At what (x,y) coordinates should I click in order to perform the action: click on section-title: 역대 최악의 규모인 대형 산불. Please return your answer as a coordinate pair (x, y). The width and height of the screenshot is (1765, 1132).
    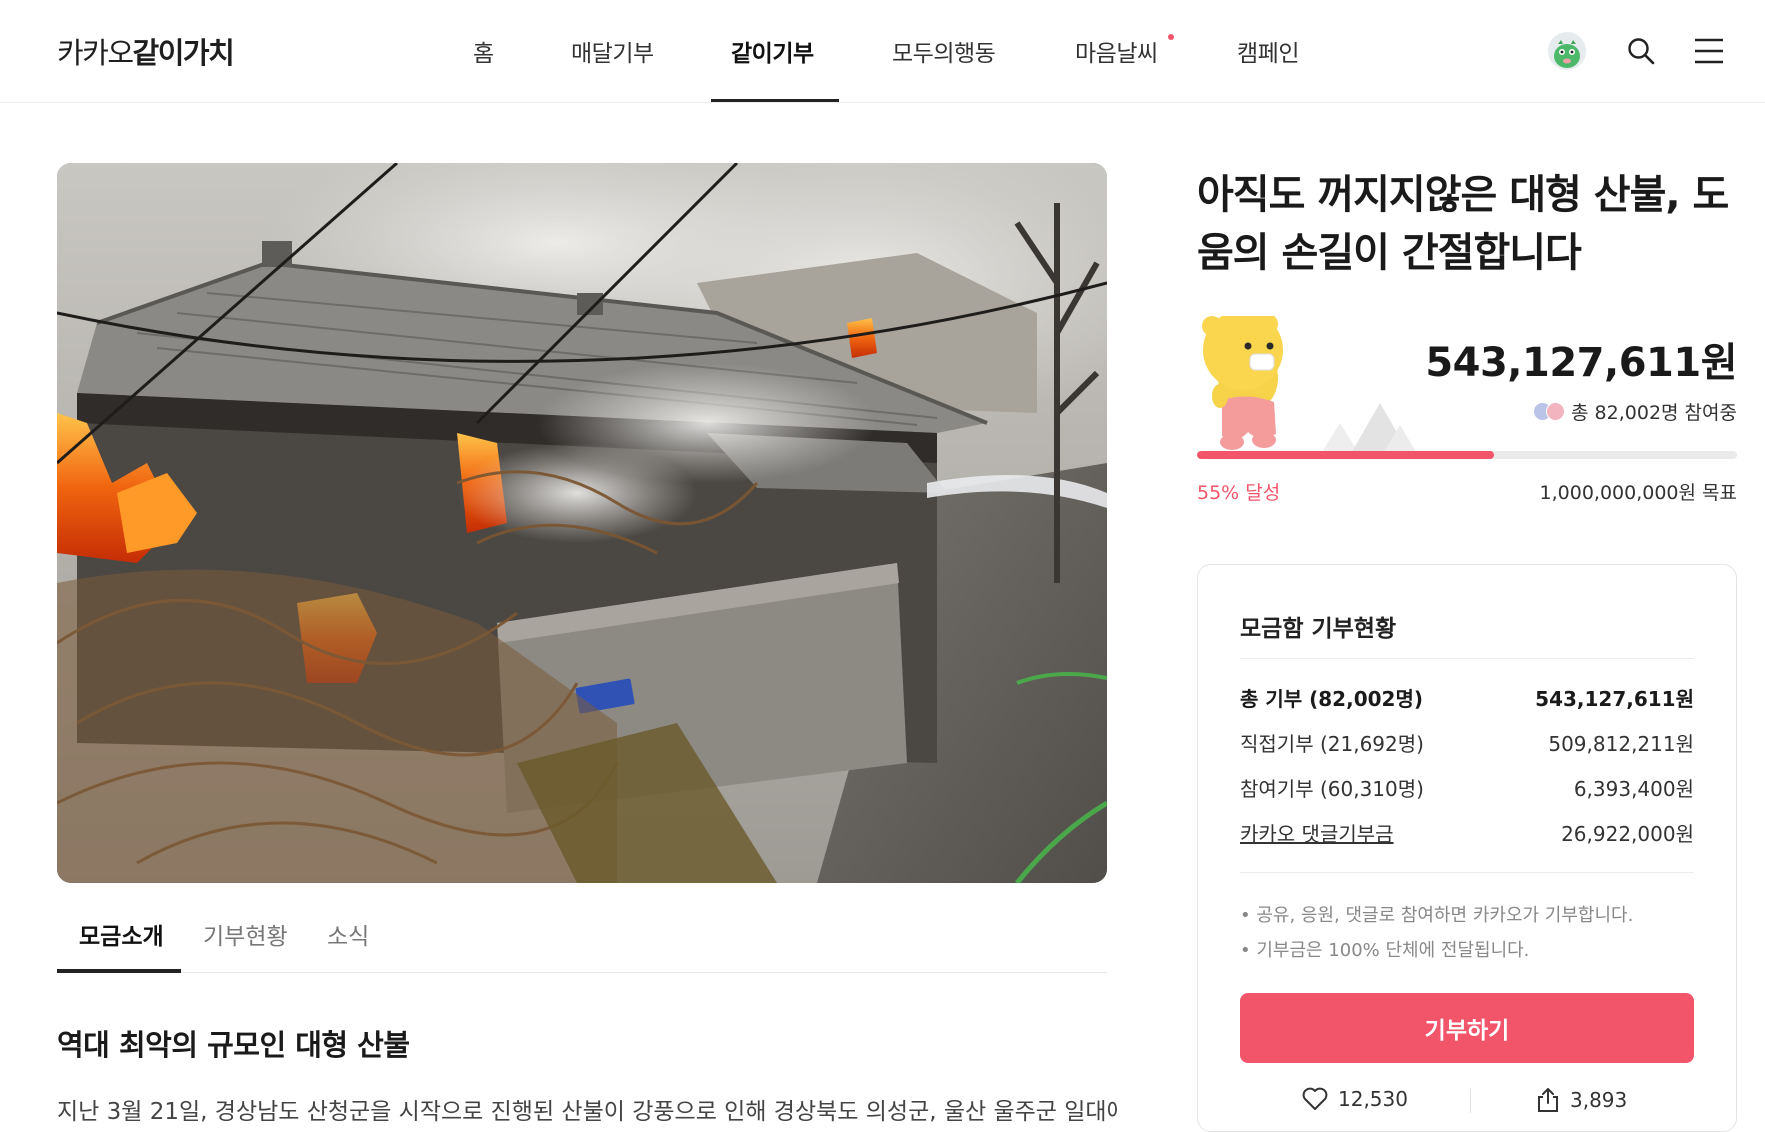
    Looking at the image, I should click on (233, 1045).